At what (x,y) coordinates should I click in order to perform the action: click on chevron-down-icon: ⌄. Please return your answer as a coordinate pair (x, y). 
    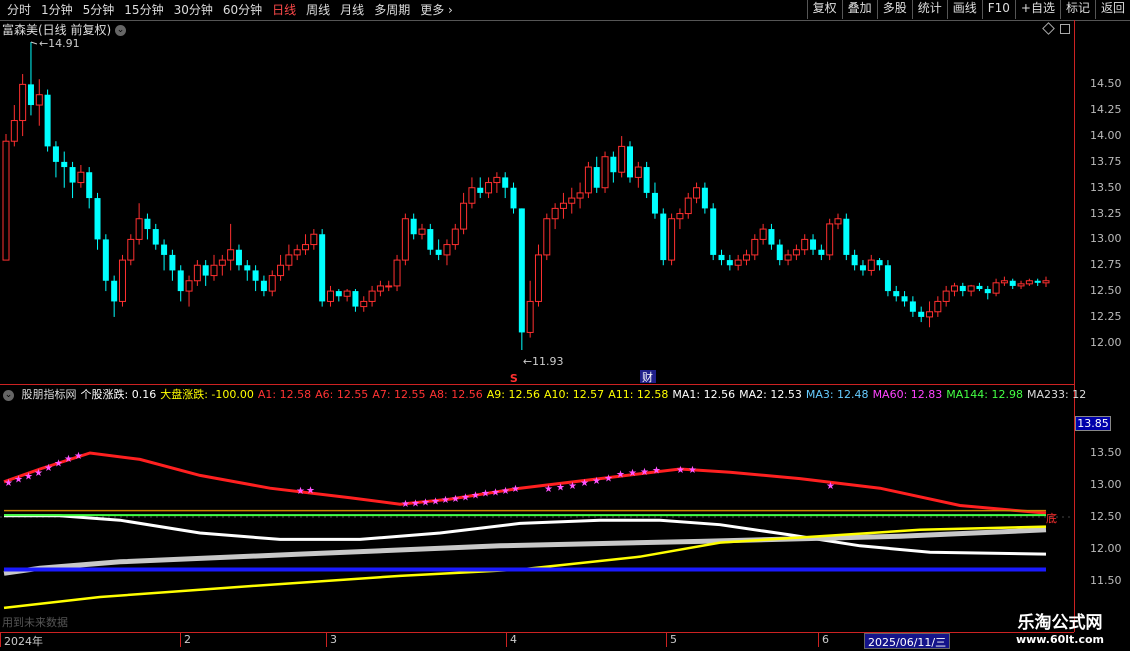
    Looking at the image, I should click on (8, 395).